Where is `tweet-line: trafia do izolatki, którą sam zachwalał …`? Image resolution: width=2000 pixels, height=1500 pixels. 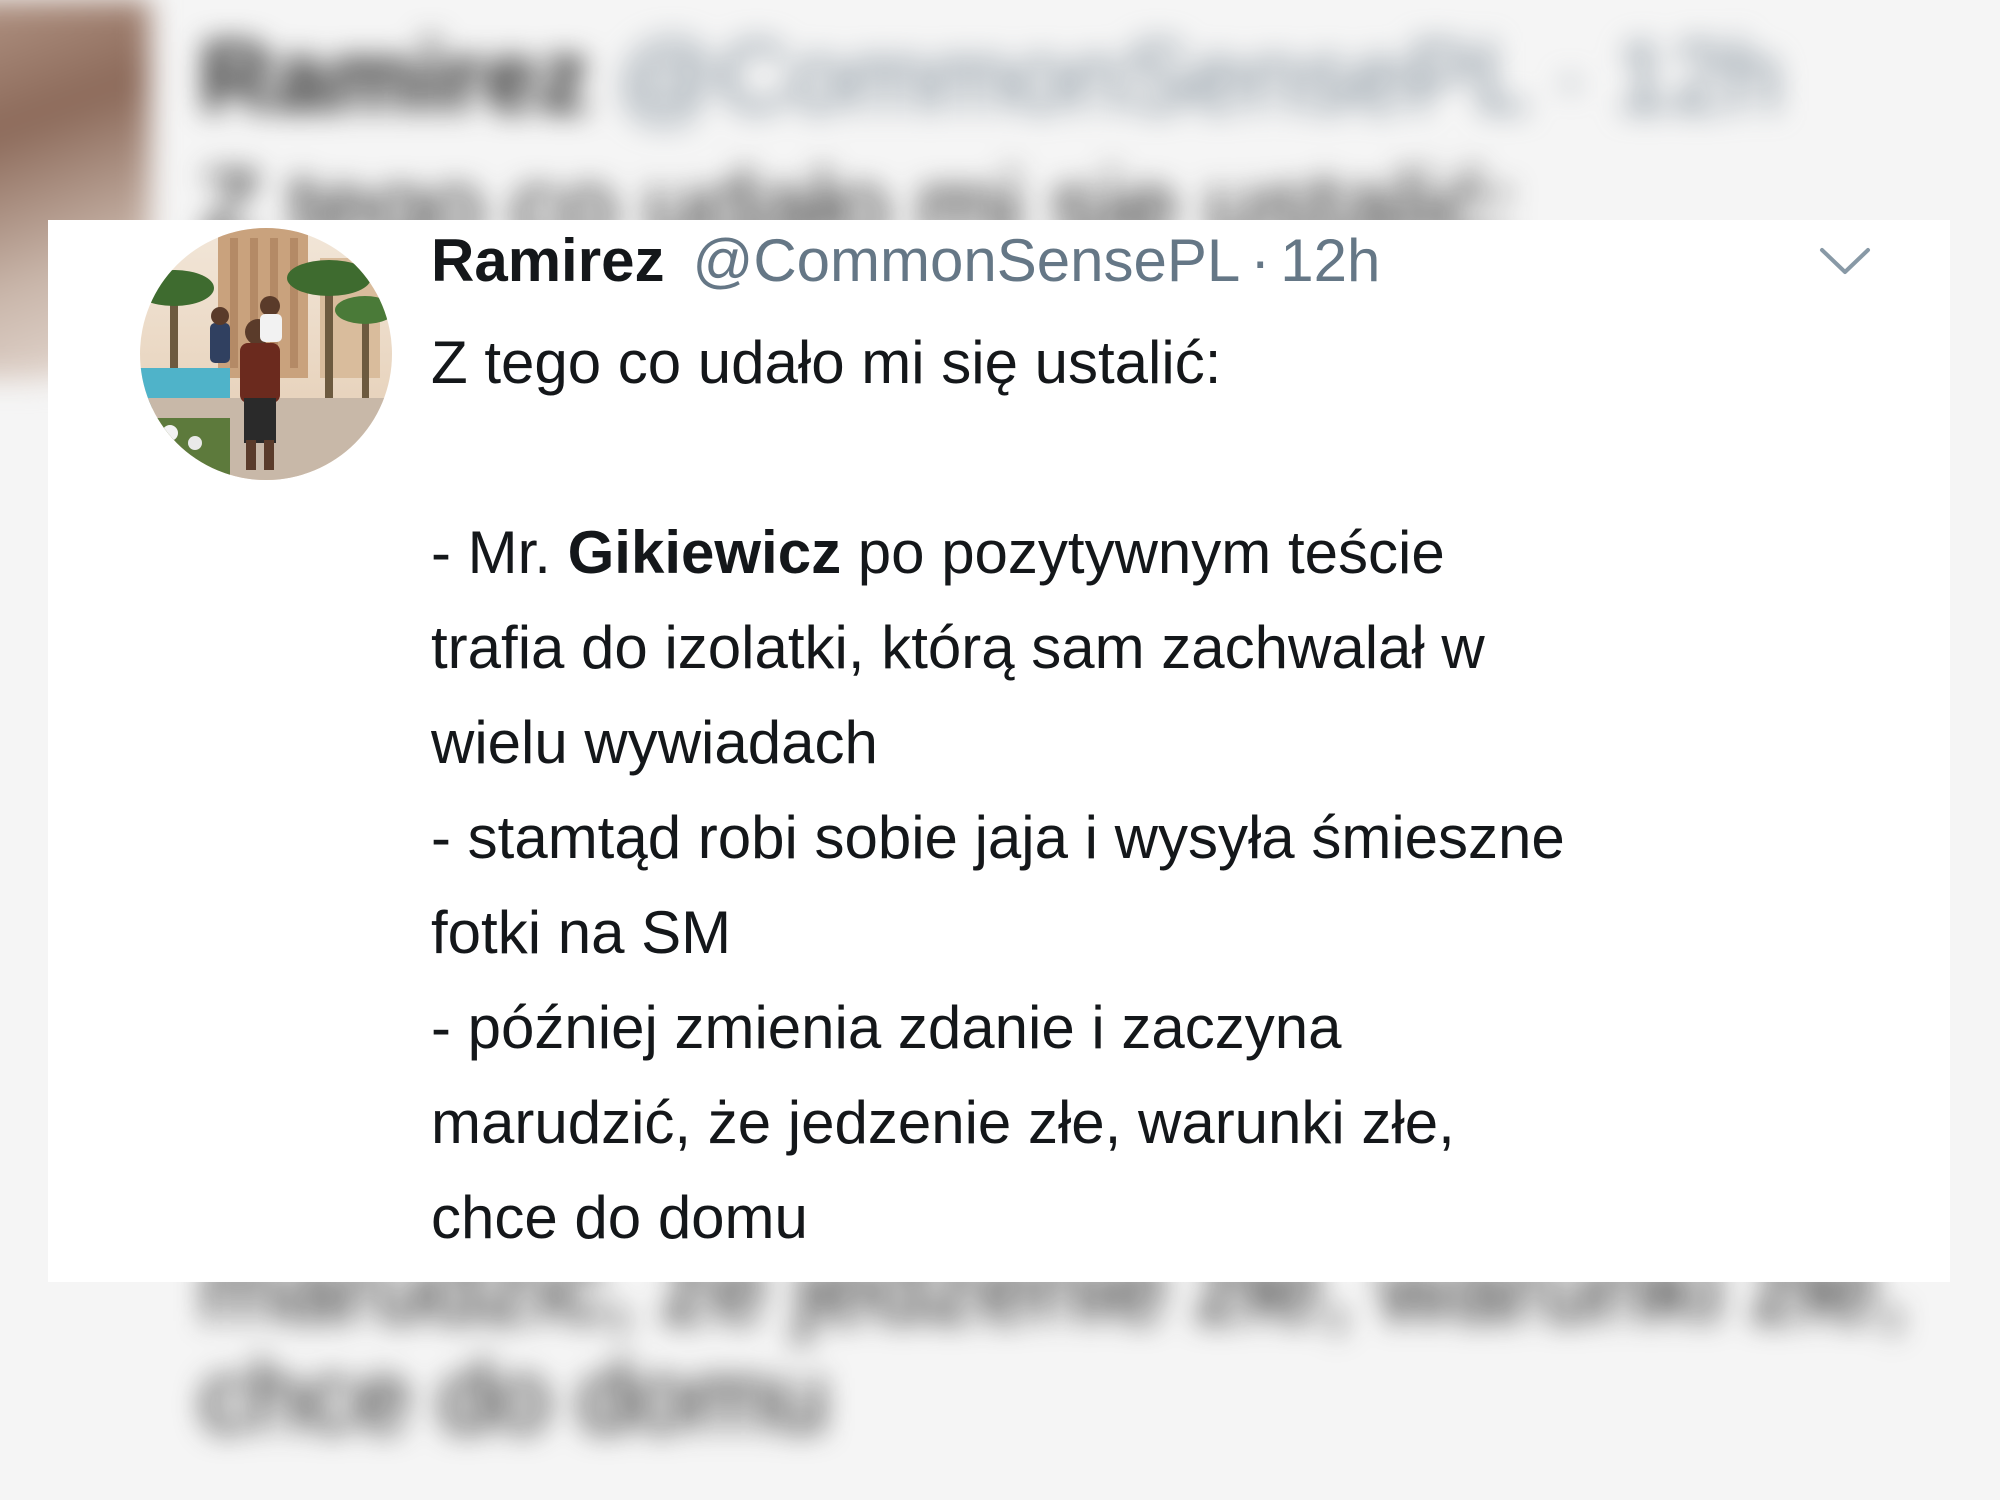
tweet-line: trafia do izolatki, którą sam zachwalał … is located at coordinates (958, 647).